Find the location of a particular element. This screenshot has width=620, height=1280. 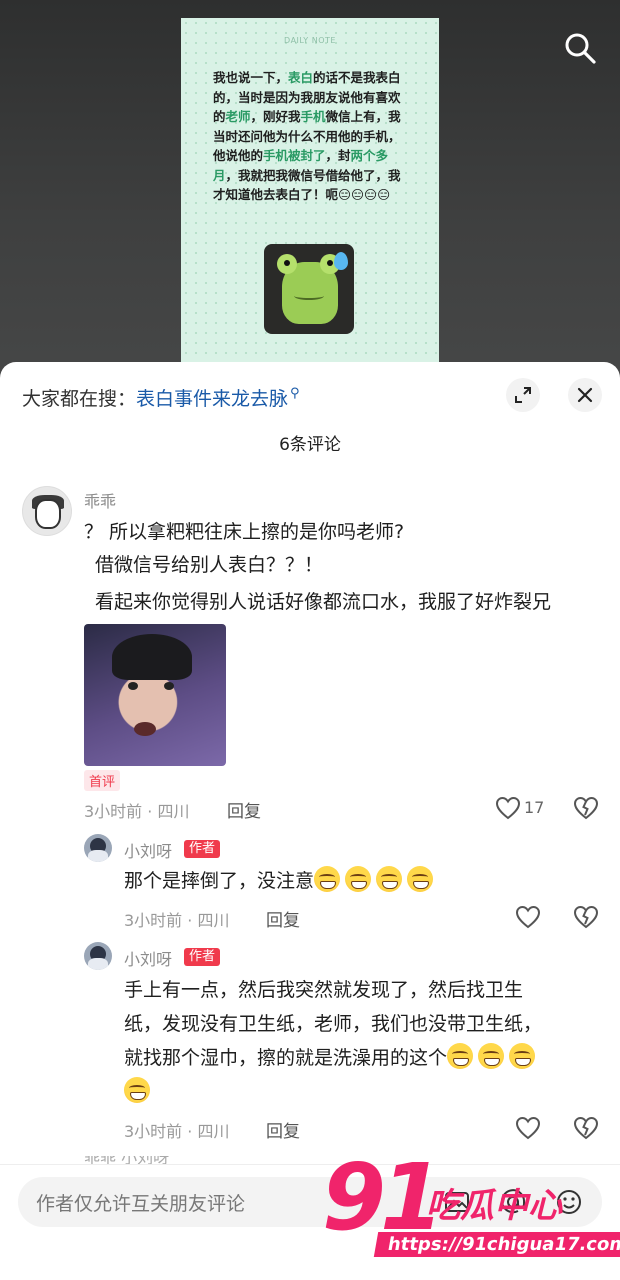

comment-count: 6条评论 is located at coordinates (310, 445).